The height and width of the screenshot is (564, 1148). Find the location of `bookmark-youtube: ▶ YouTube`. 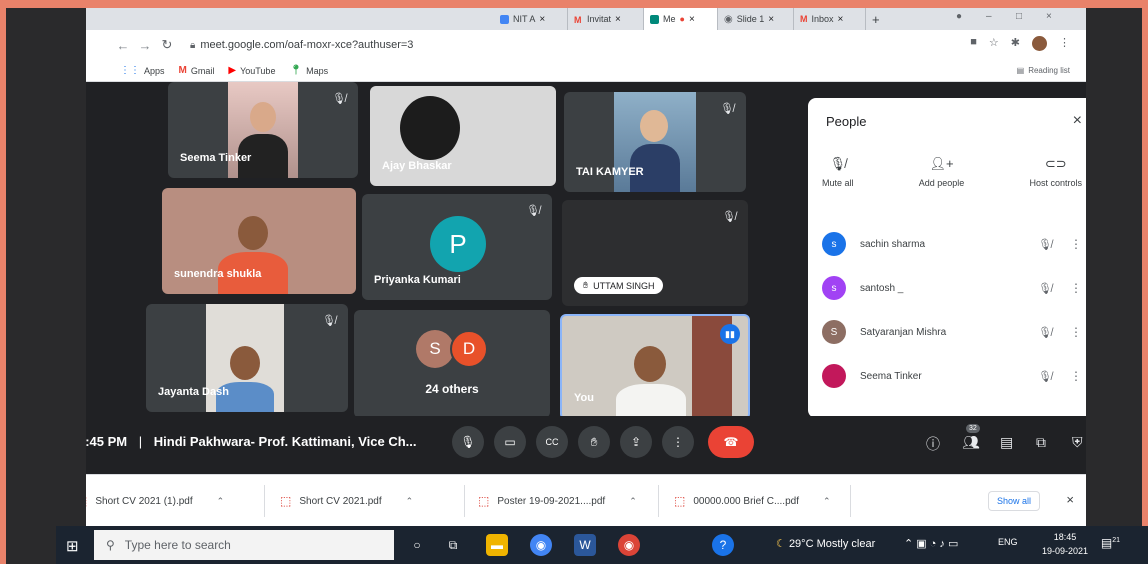

bookmark-youtube: ▶ YouTube is located at coordinates (251, 70).